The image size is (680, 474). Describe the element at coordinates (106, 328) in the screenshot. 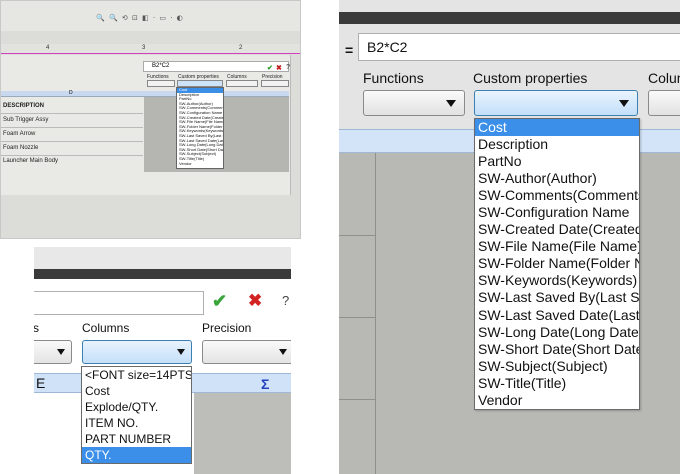

I see `columns-label: Columns` at that location.